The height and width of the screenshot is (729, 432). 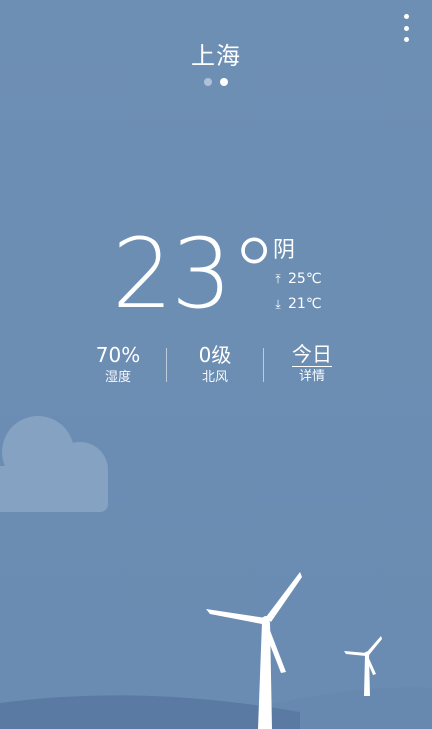 What do you see at coordinates (284, 250) in the screenshot?
I see `weather-condition: 阴` at bounding box center [284, 250].